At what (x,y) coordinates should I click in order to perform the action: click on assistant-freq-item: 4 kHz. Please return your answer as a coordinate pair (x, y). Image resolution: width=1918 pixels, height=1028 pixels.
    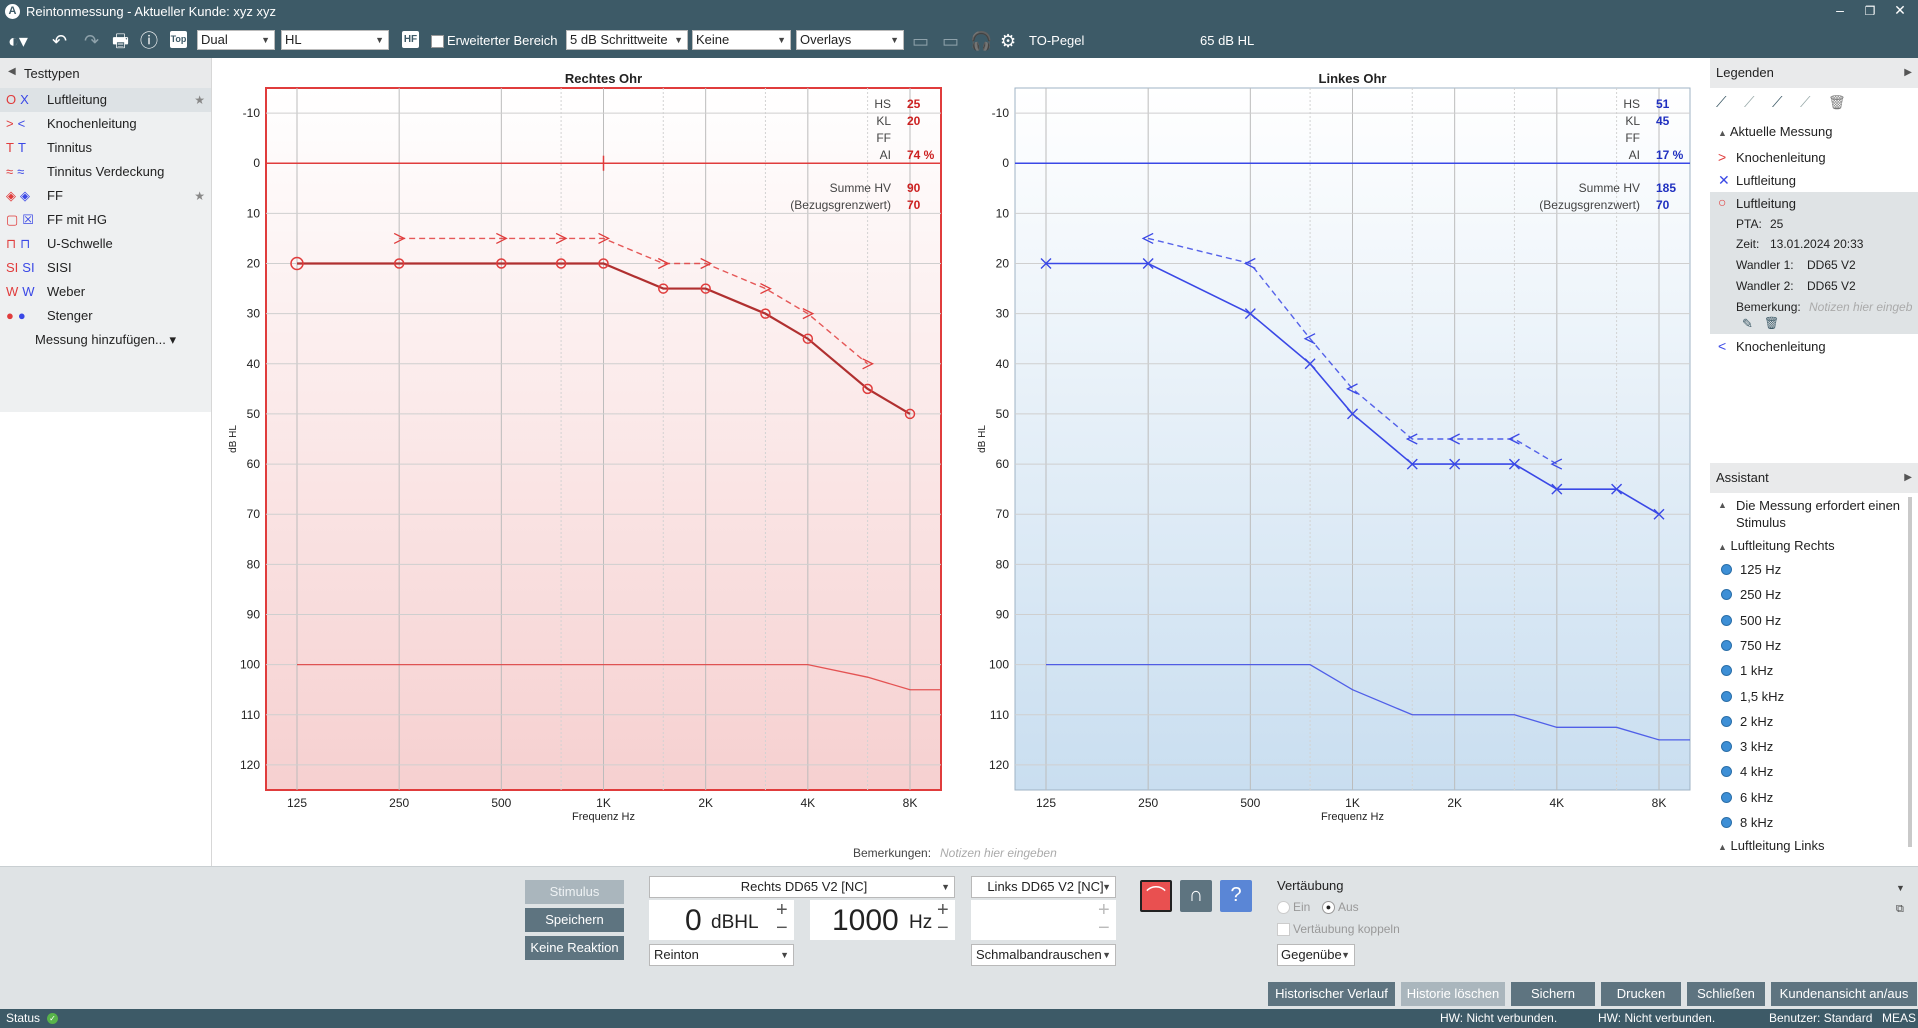
    Looking at the image, I should click on (1810, 773).